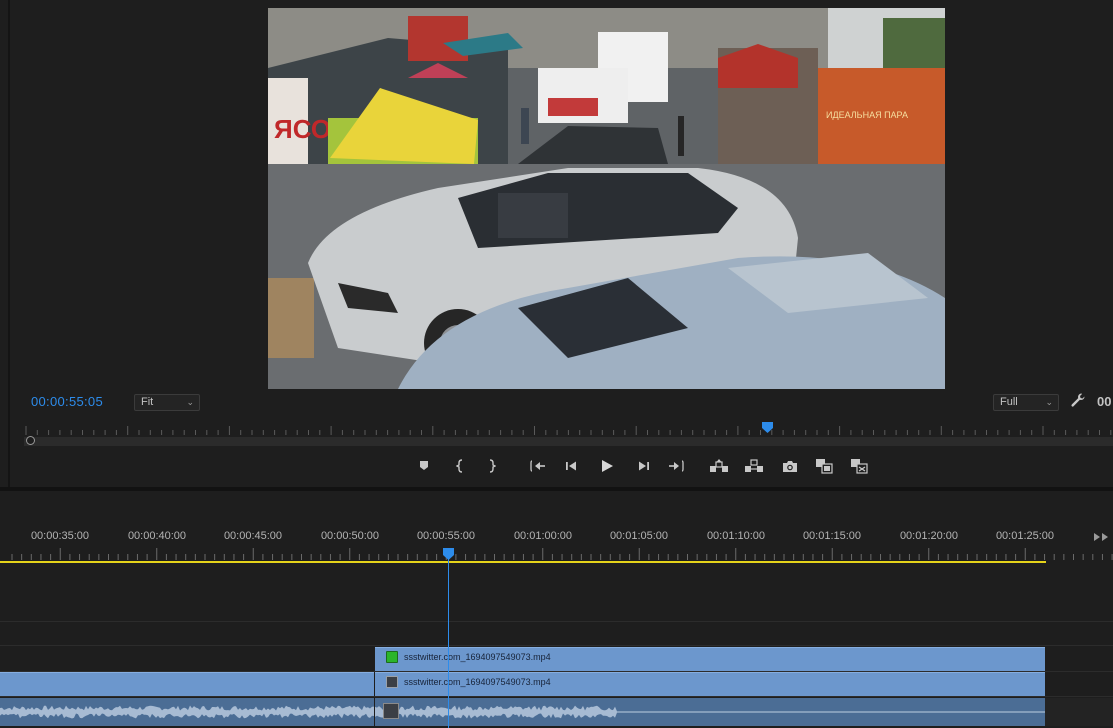  Describe the element at coordinates (9, 243) in the screenshot. I see `panel-edge` at that location.